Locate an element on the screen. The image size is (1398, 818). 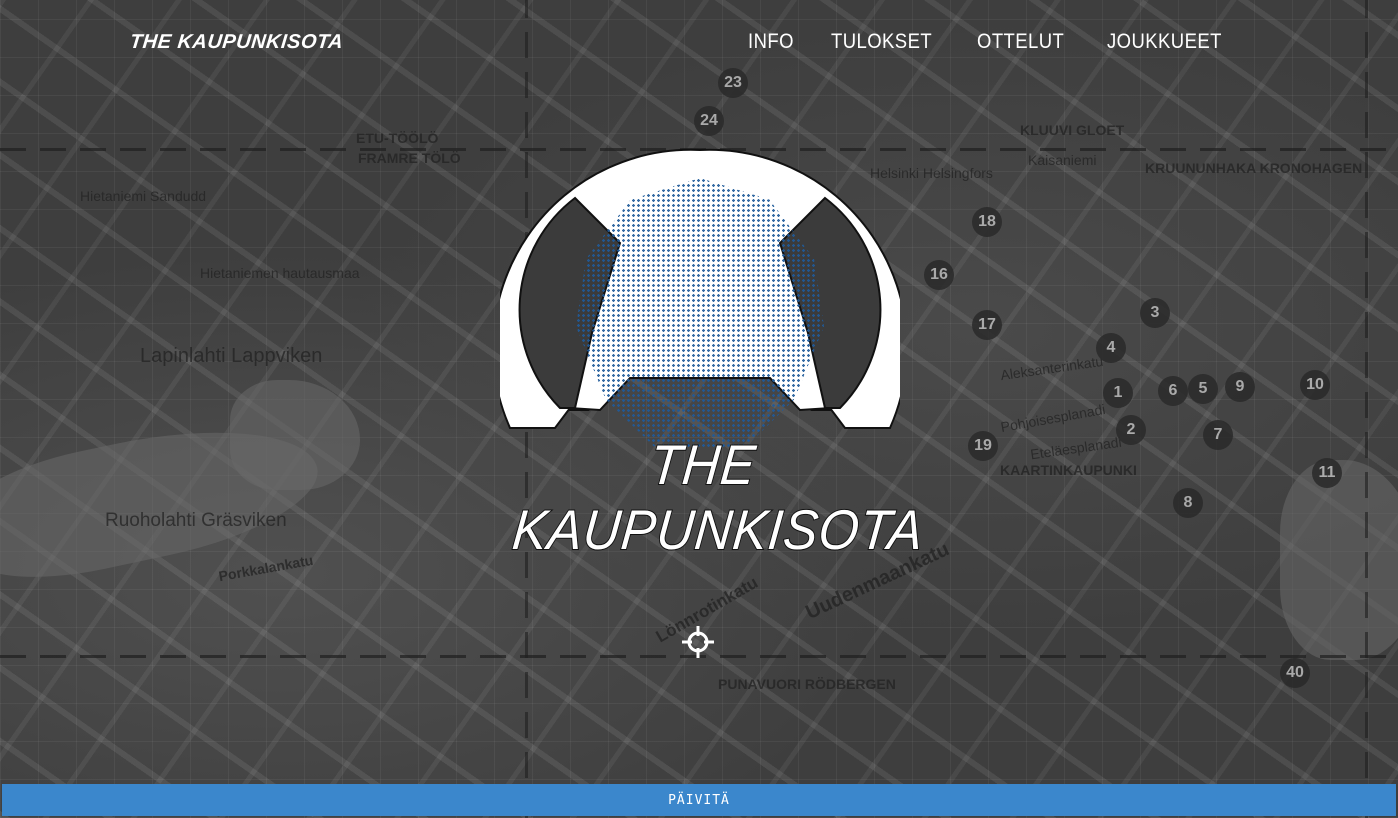
nav-link-ottelut: OTTELUT is located at coordinates (1020, 42).